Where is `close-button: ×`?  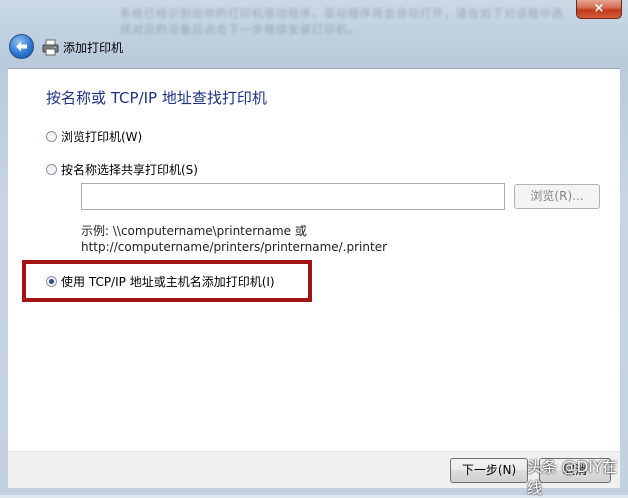 close-button: × is located at coordinates (599, 9).